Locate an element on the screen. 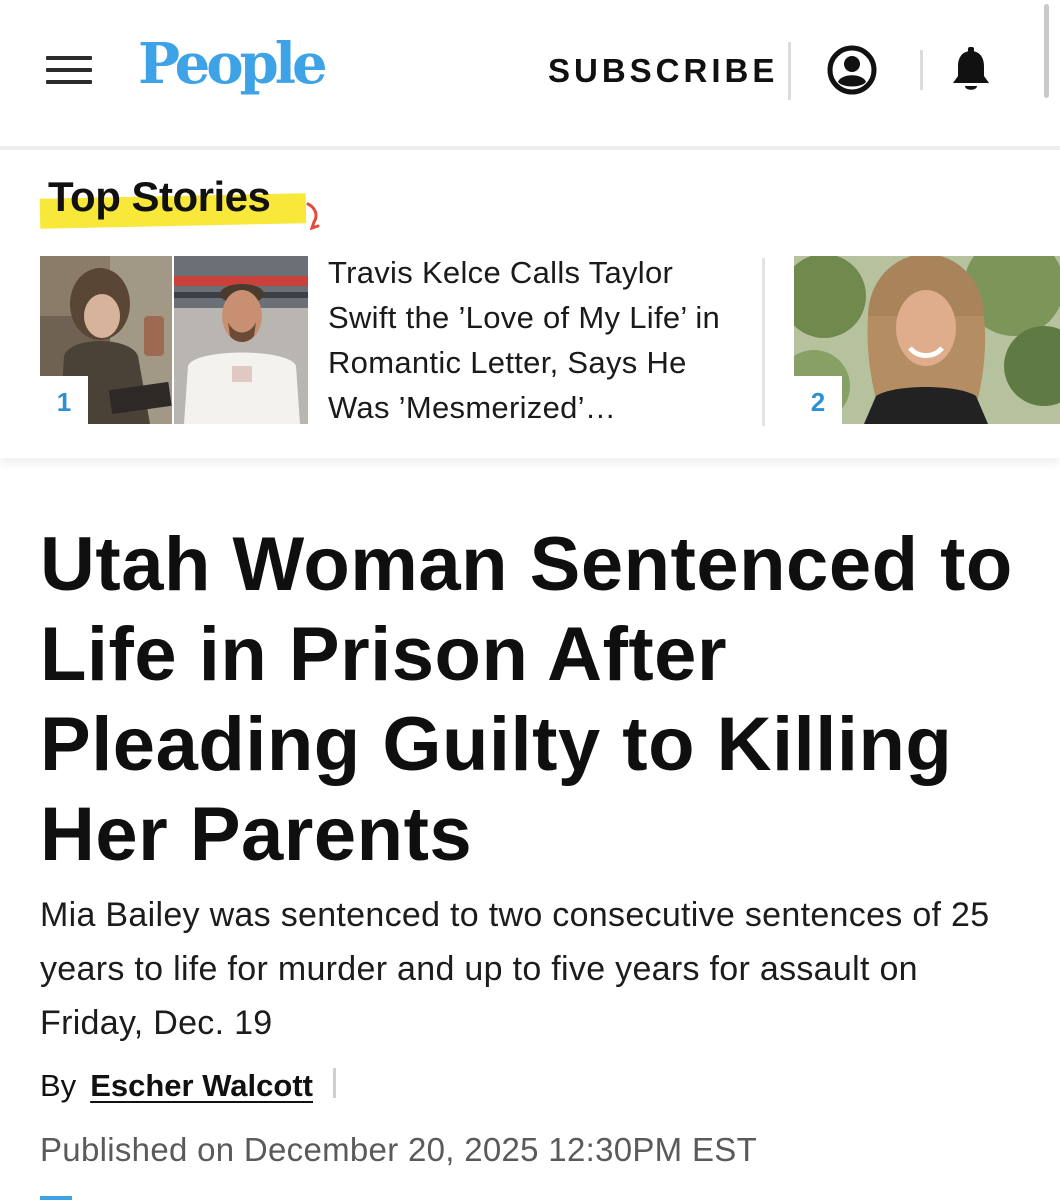 The image size is (1060, 1200). byline: By Escher Walcott is located at coordinates (188, 1086).